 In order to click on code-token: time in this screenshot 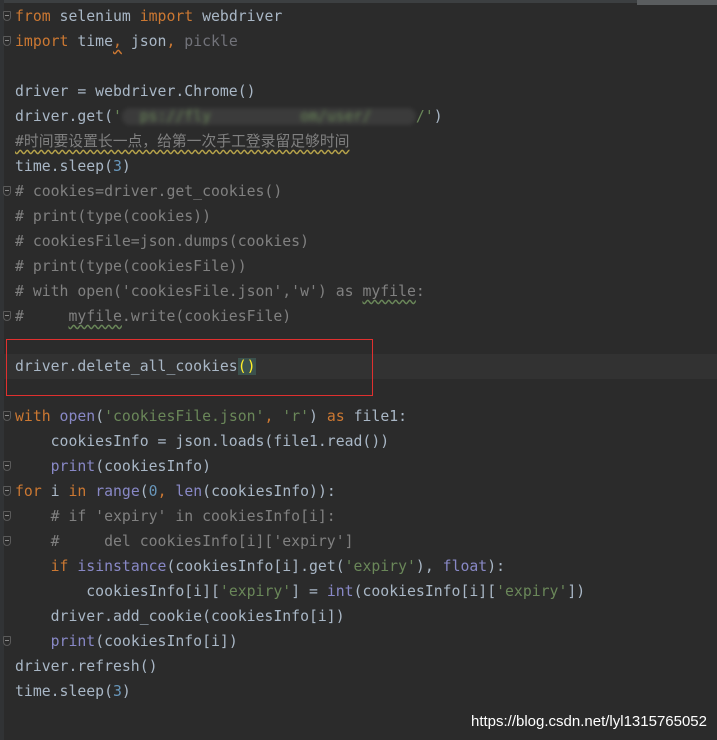, I will do `click(90, 41)`.